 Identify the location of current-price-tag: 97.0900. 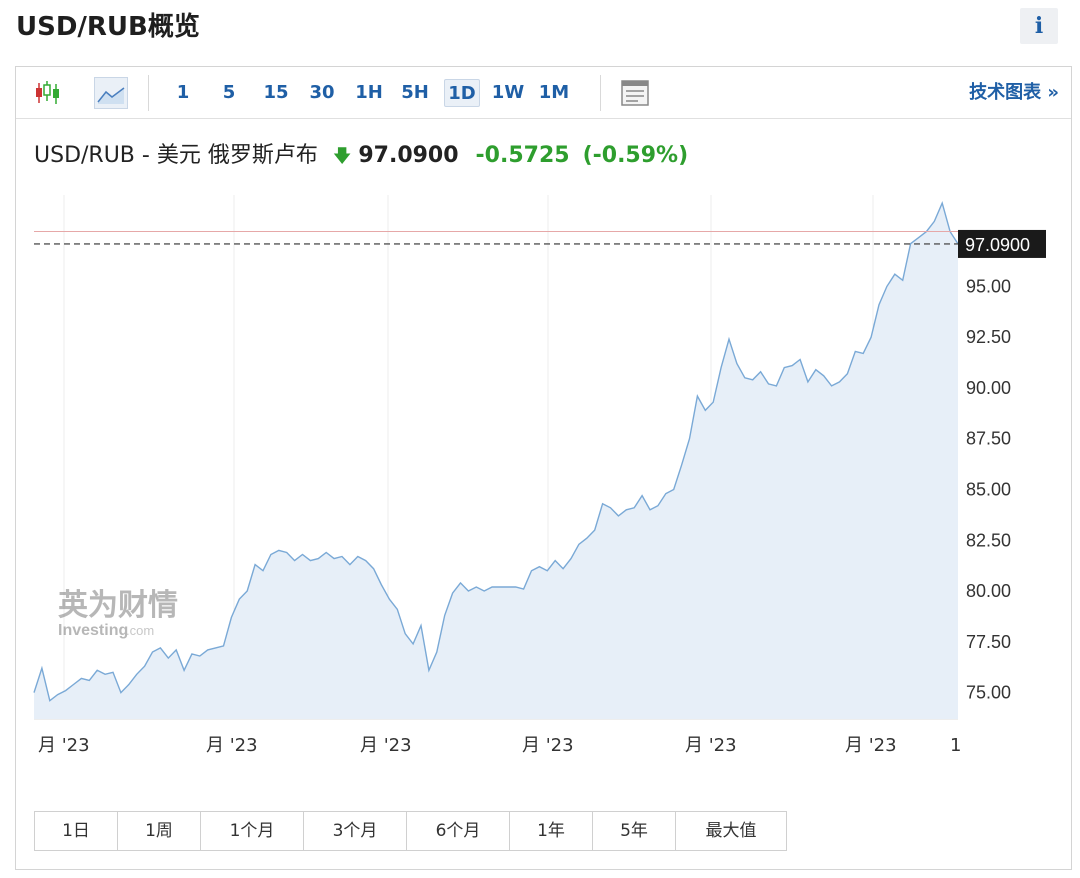
(1002, 243).